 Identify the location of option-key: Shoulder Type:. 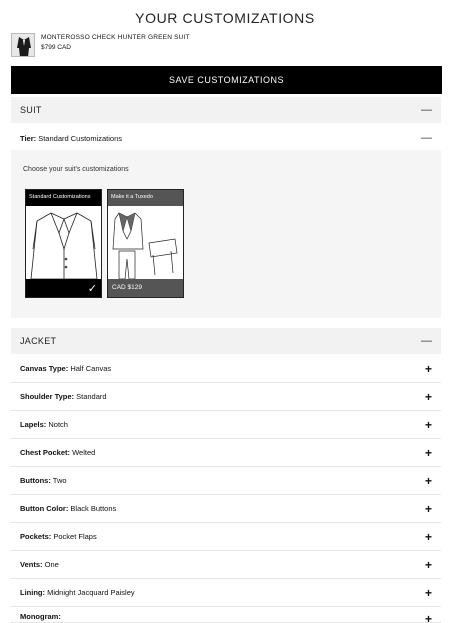
(47, 396).